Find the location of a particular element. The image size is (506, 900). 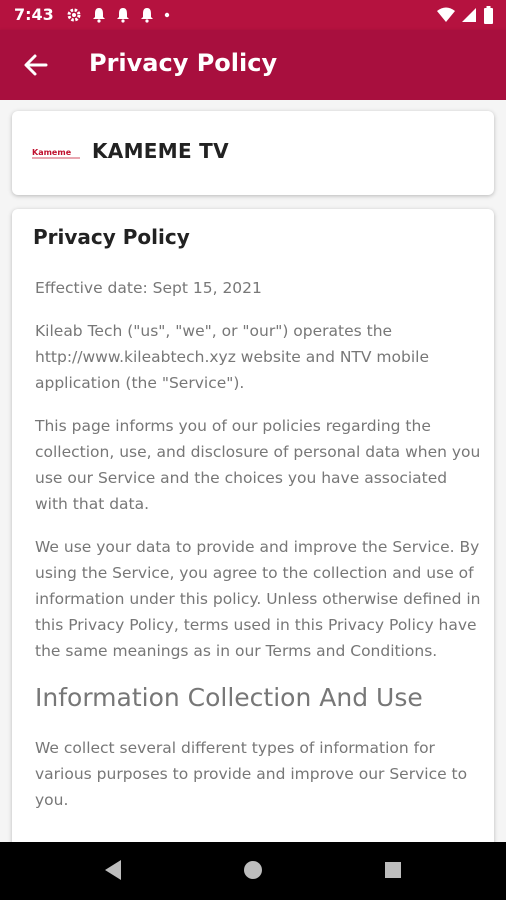

navigation-bar is located at coordinates (253, 871).